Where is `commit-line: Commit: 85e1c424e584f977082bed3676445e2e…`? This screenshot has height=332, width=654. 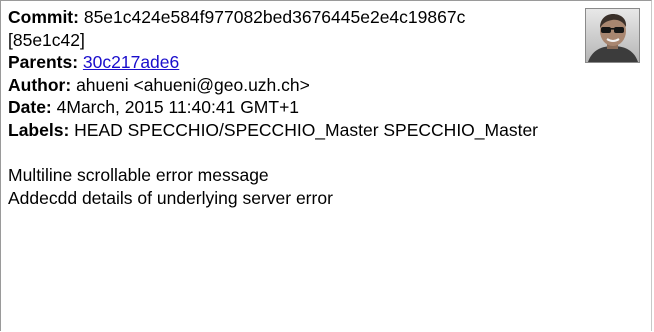 commit-line: Commit: 85e1c424e584f977082bed3676445e2e… is located at coordinates (329, 17).